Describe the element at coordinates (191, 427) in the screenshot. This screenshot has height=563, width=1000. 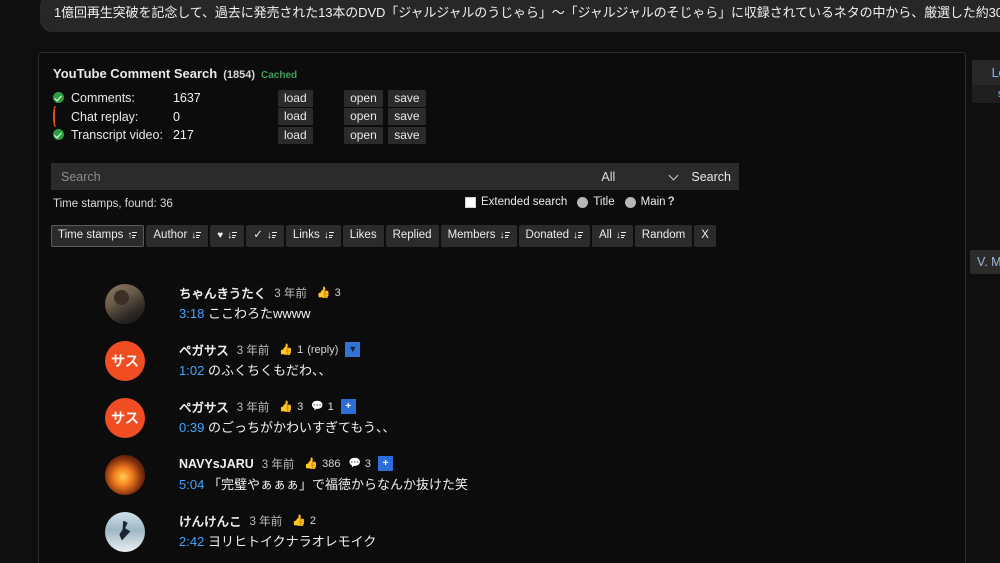
I see `timestamp-link: 0:39` at that location.